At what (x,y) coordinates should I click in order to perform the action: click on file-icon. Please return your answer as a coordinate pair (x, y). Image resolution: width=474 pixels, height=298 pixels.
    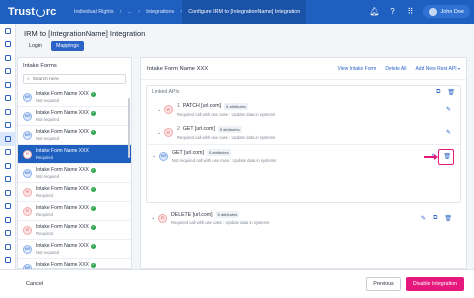
    Looking at the image, I should click on (8, 84).